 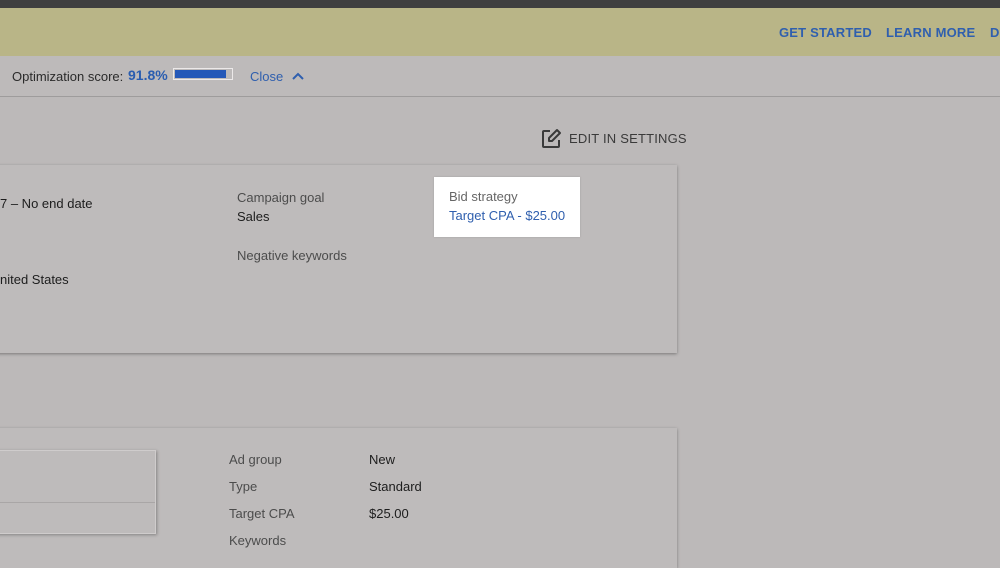 What do you see at coordinates (298, 76) in the screenshot?
I see `chevron-up-icon` at bounding box center [298, 76].